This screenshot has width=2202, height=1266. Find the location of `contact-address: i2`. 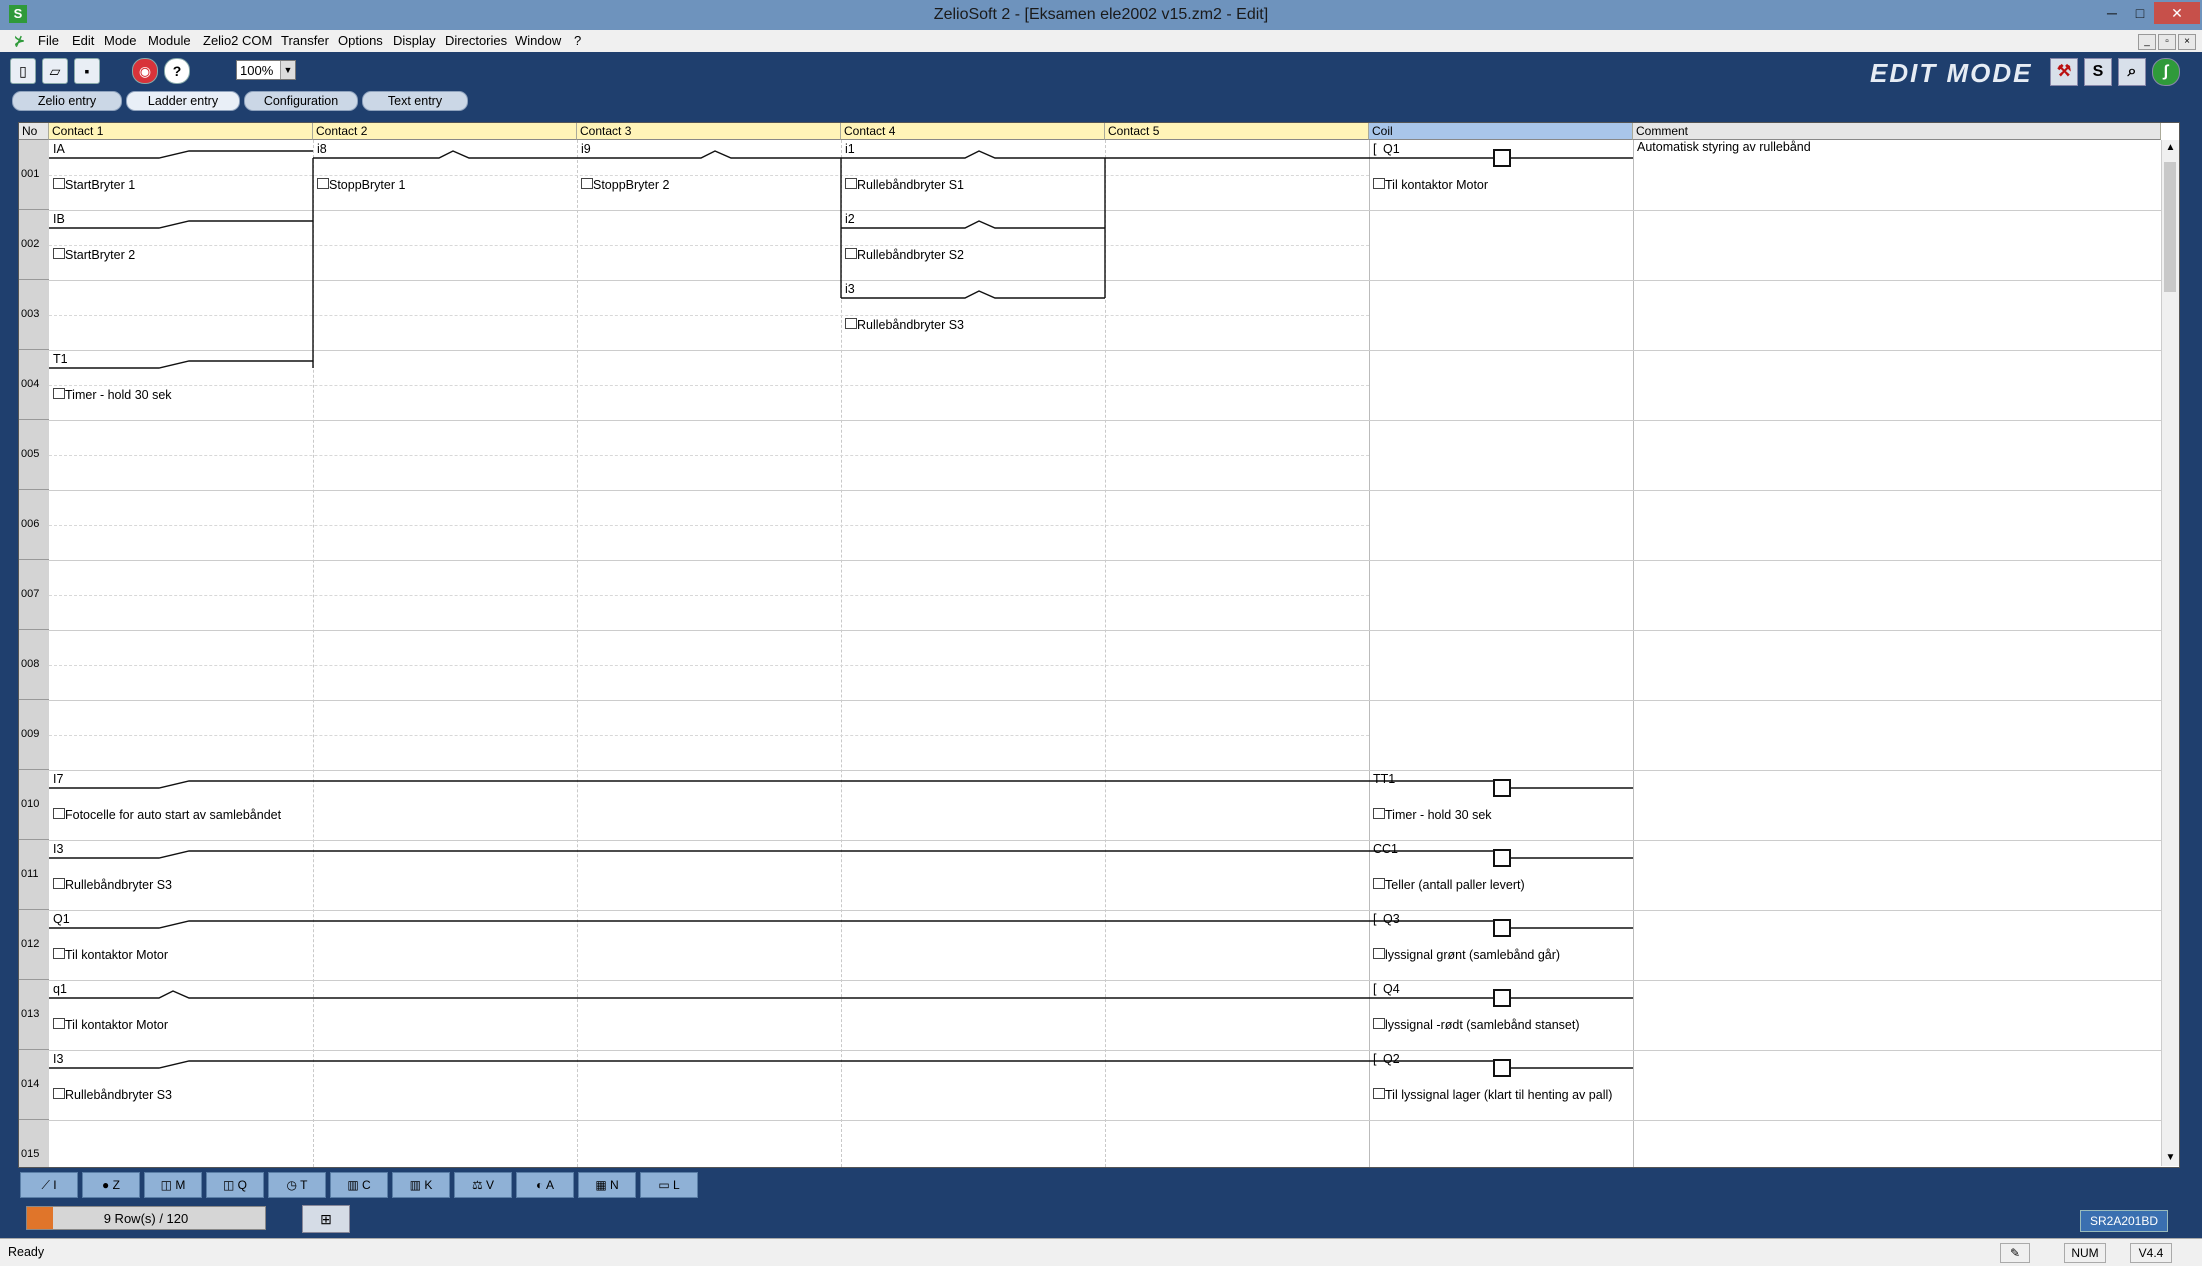

contact-address: i2 is located at coordinates (850, 219).